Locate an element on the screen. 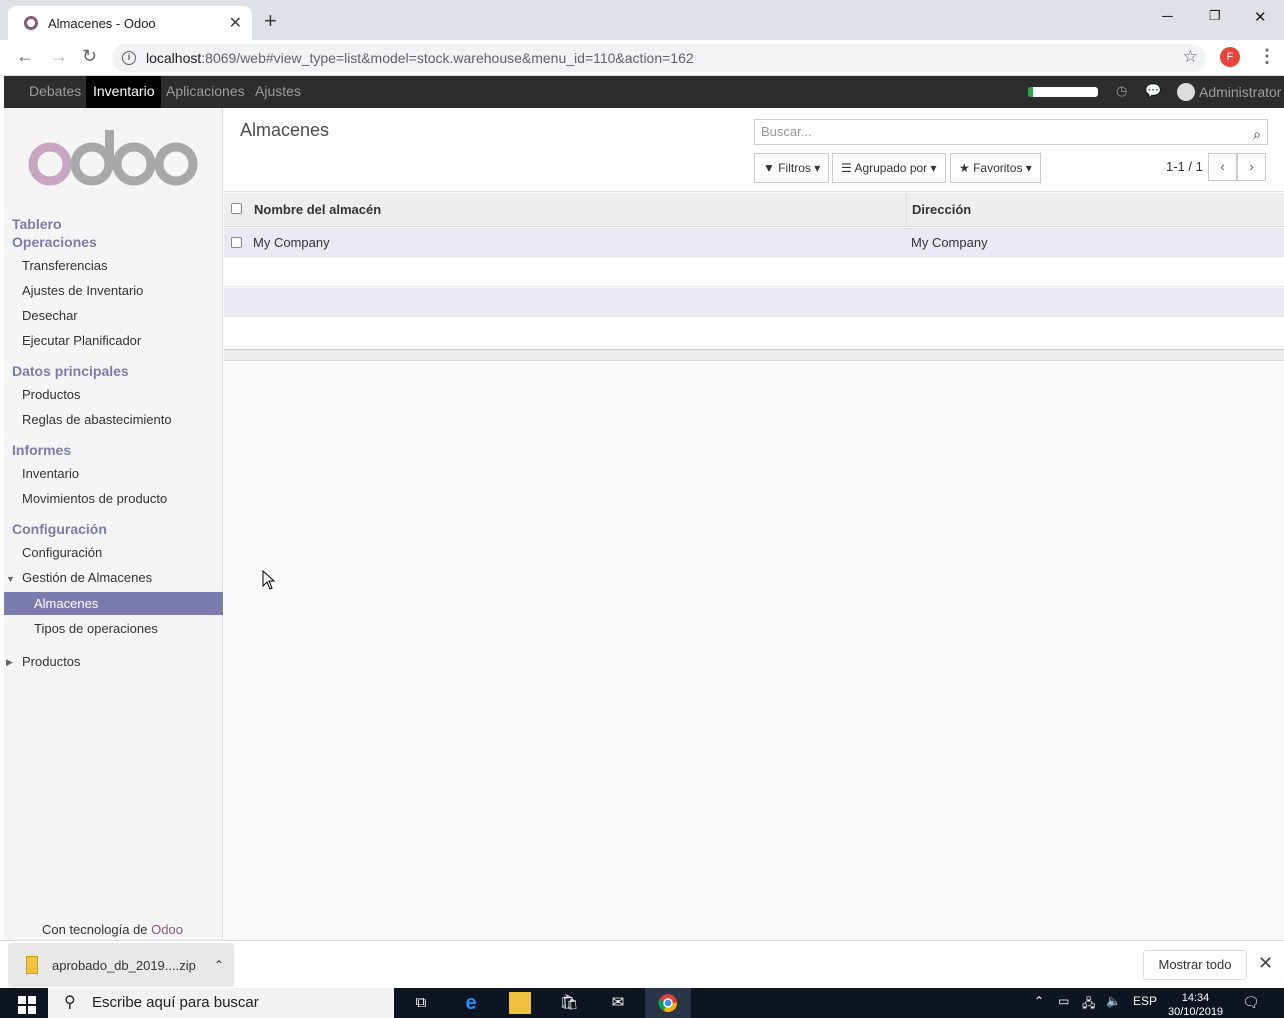 The image size is (1284, 1018). taskbar-search-input: ⚲ Escribe aquí para buscar is located at coordinates (221, 1003).